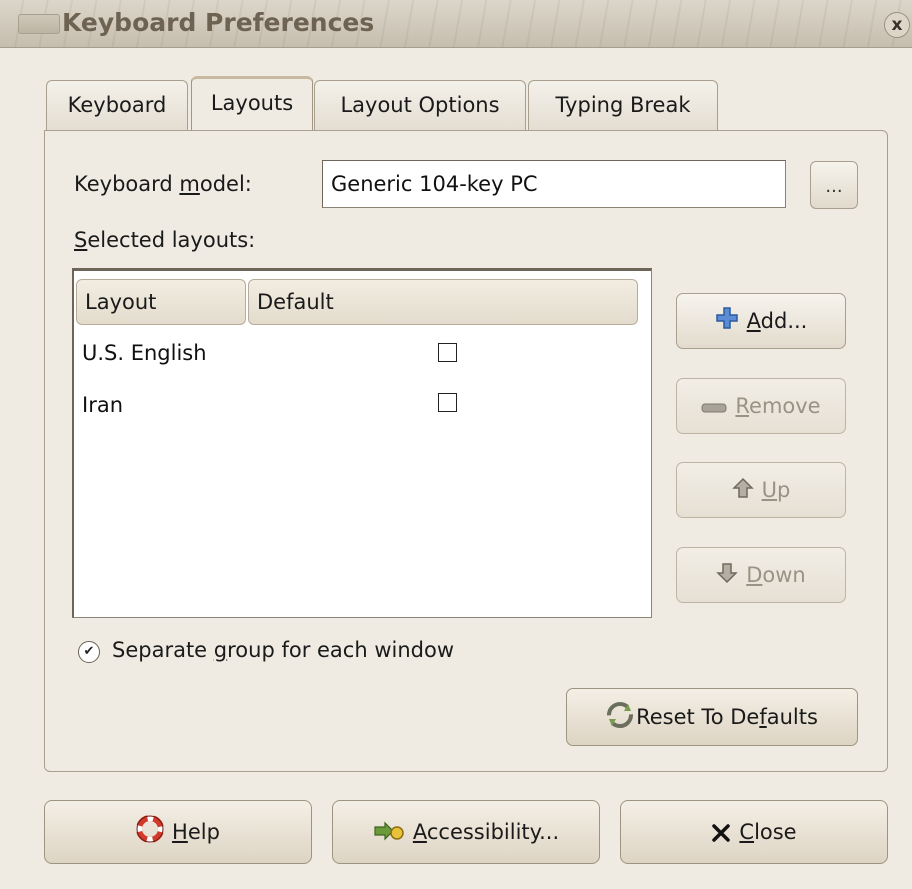 This screenshot has width=912, height=889. What do you see at coordinates (420, 105) in the screenshot?
I see `tab-layout-options: Layout Options` at bounding box center [420, 105].